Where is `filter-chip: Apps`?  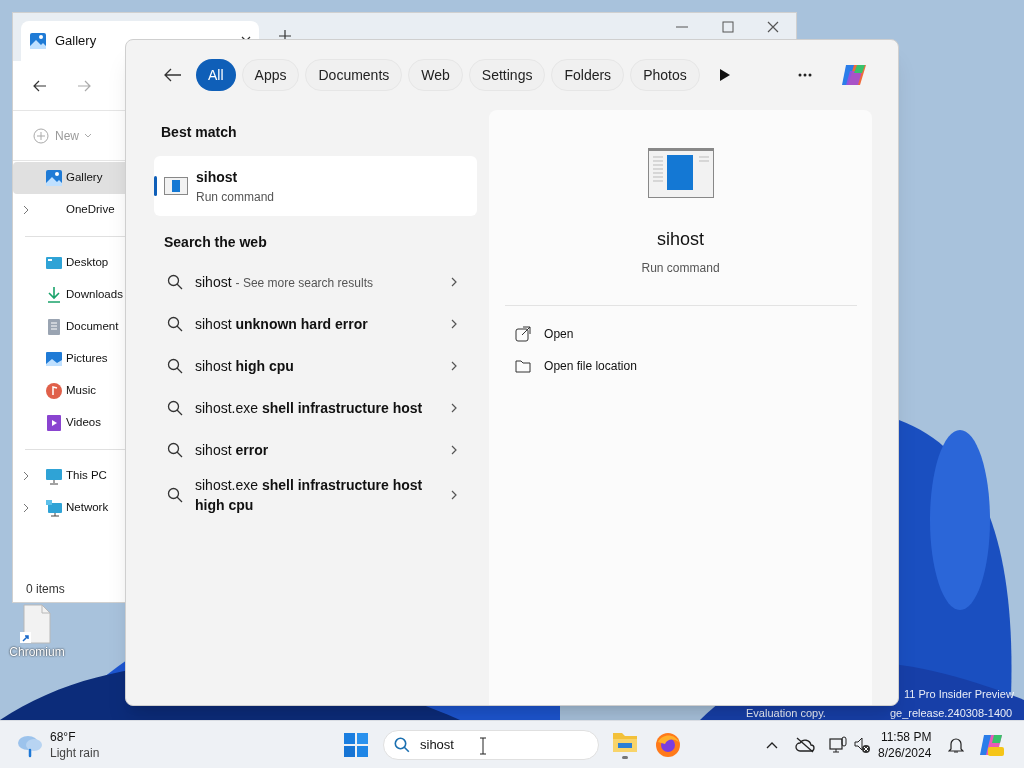 filter-chip: Apps is located at coordinates (270, 75).